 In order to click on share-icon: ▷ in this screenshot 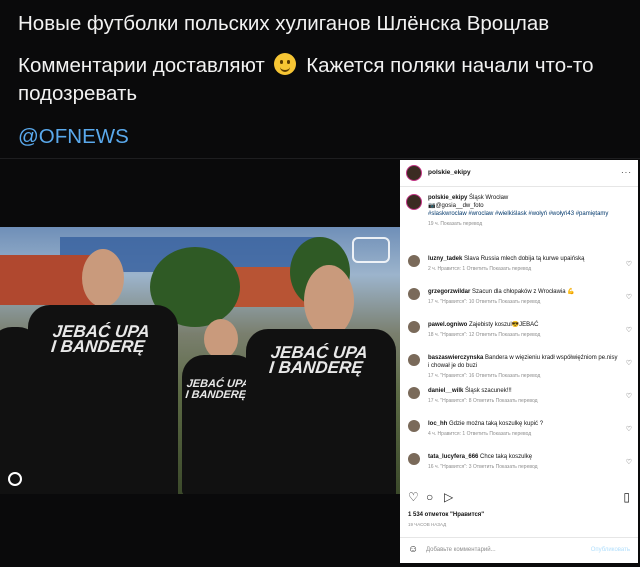, I will do `click(448, 497)`.